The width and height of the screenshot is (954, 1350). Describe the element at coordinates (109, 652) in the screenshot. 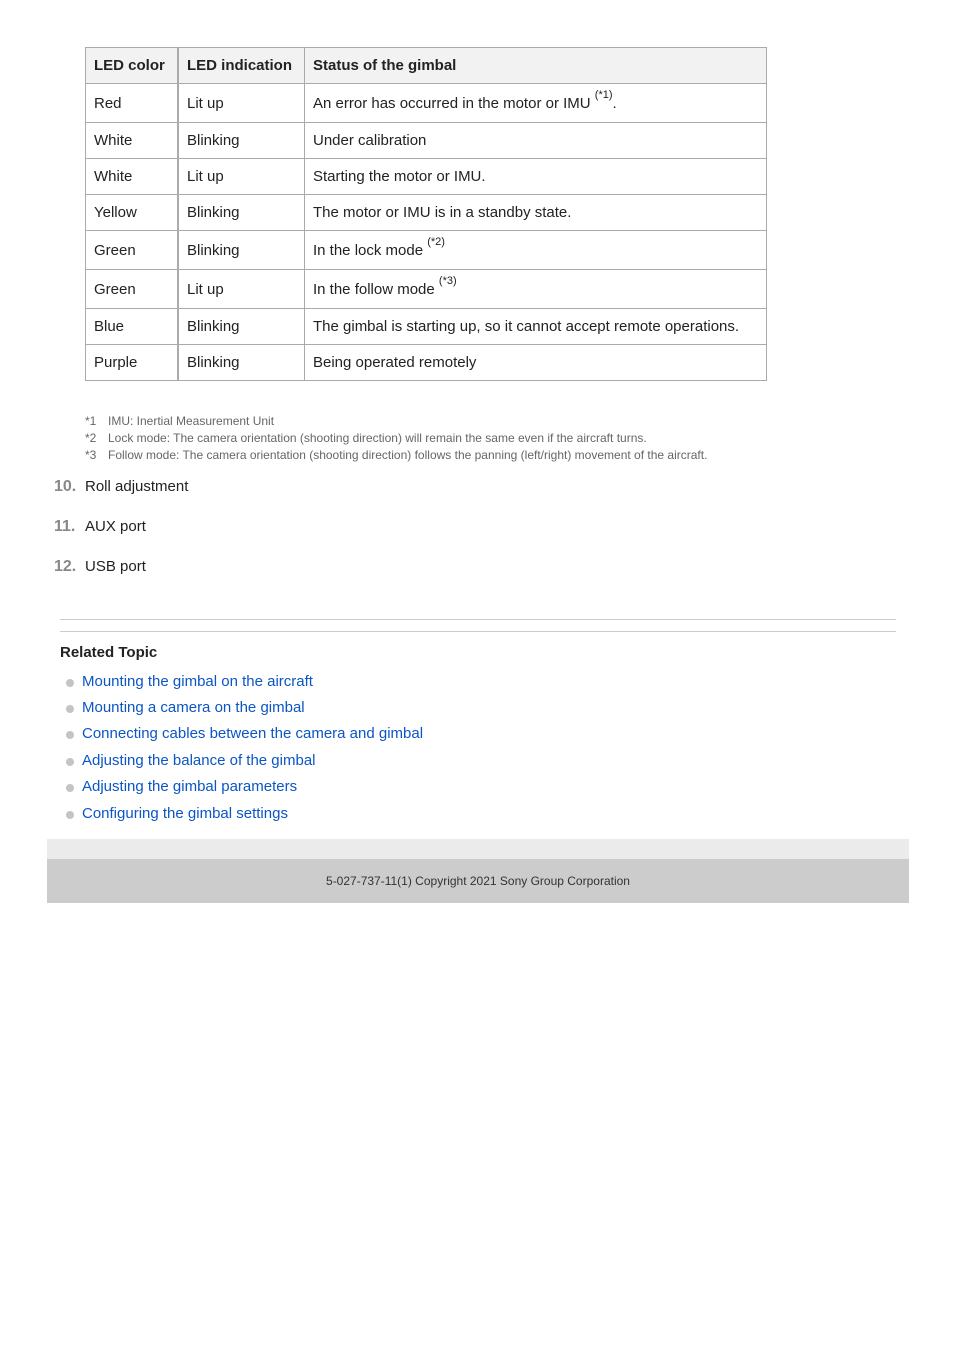

I see `related-topic-heading: Related Topic` at that location.